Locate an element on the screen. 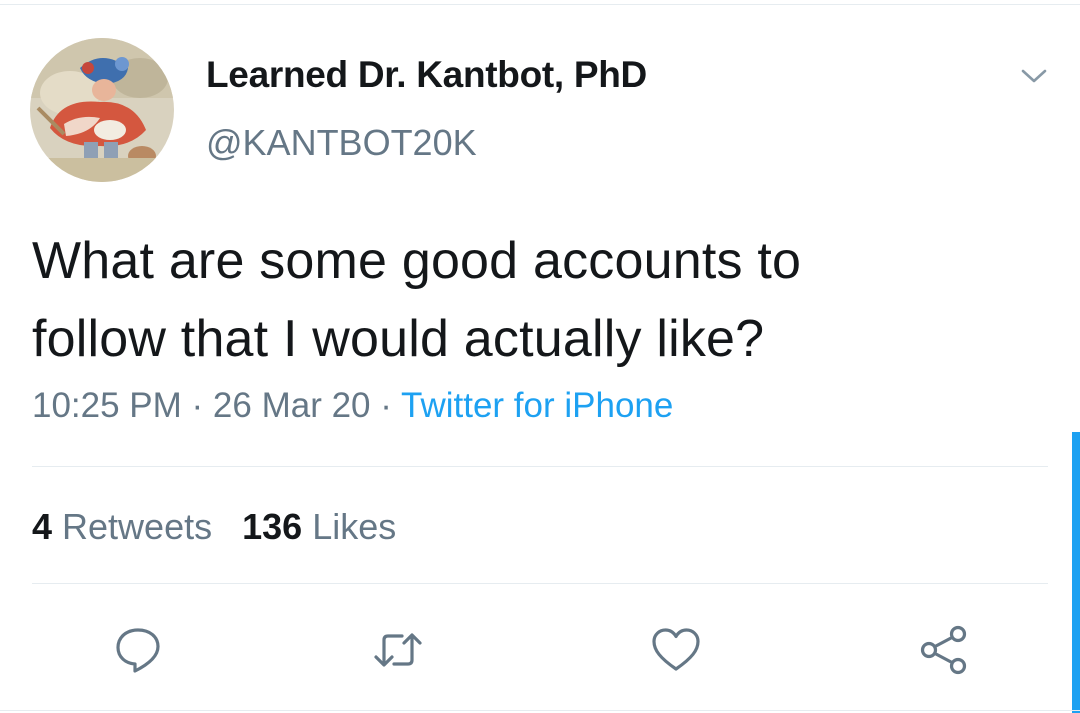  share-icon is located at coordinates (943, 650).